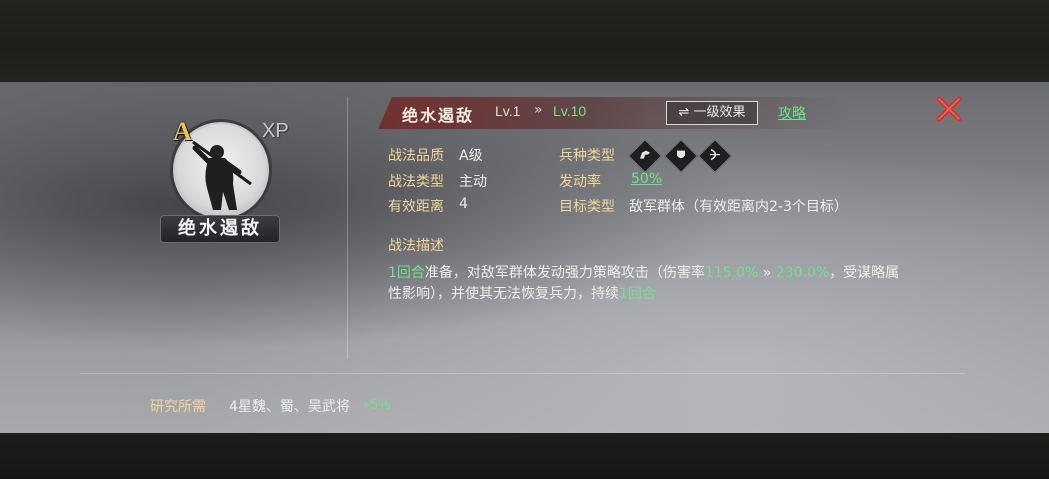 The image size is (1049, 479). I want to click on desc-rounds-end: 1回合, so click(637, 294).